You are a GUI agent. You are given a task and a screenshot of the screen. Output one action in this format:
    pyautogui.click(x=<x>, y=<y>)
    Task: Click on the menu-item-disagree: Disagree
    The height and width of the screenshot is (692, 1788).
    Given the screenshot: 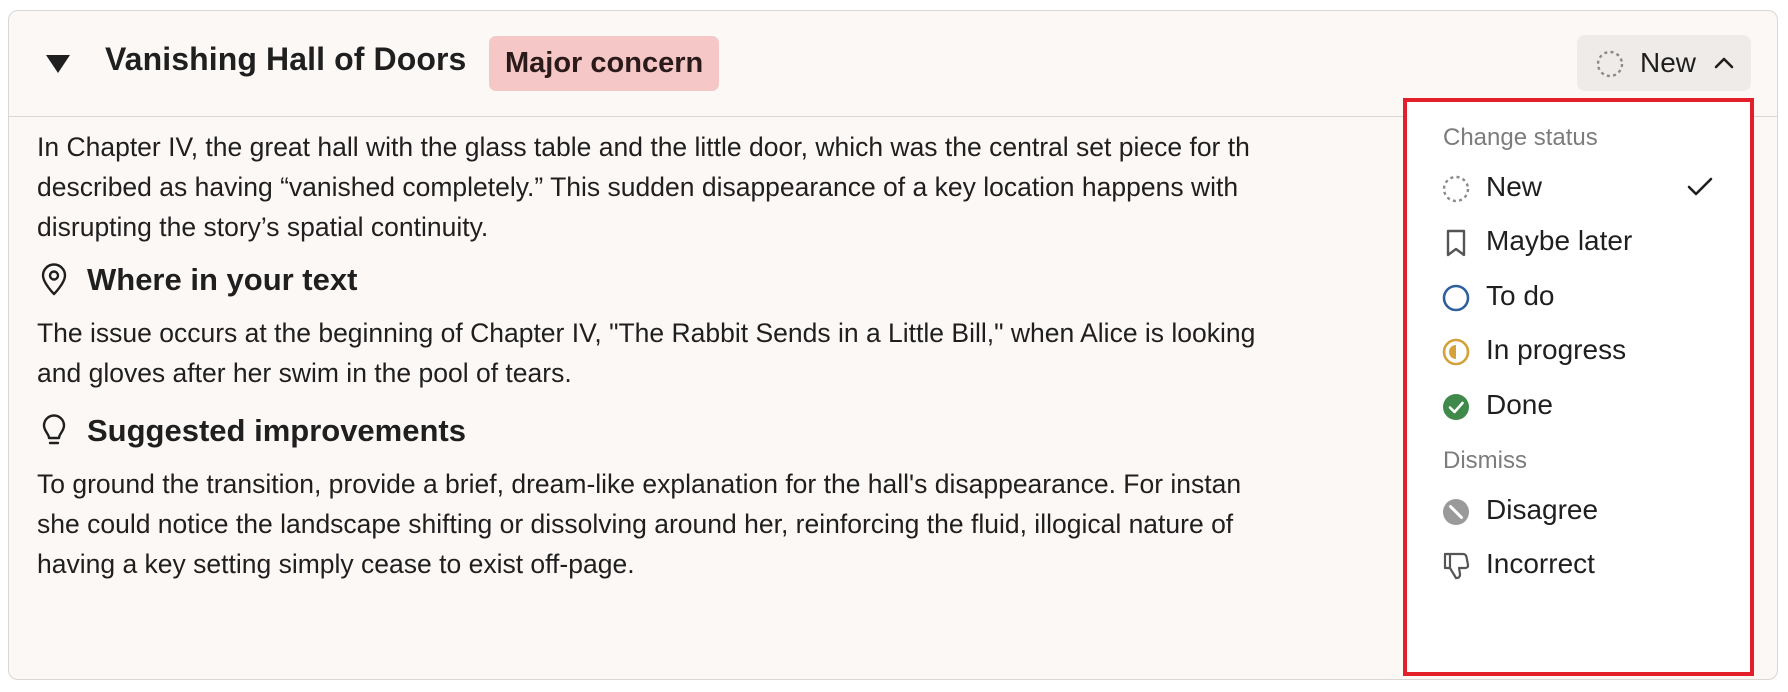 What is the action you would take?
    pyautogui.click(x=1578, y=511)
    